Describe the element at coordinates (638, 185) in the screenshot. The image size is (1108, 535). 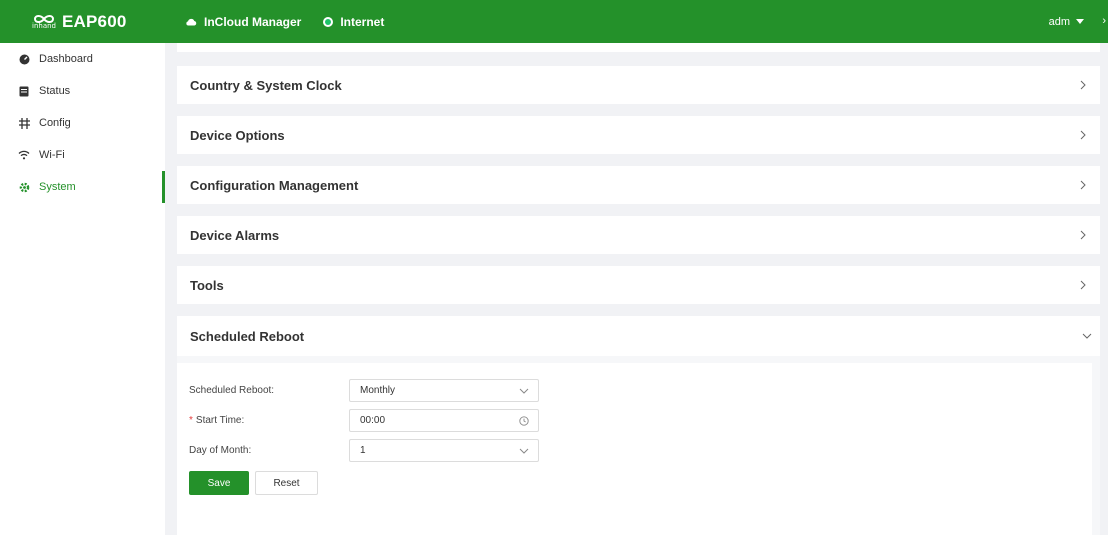
I see `panel-configuration-management: Configuration Management` at that location.